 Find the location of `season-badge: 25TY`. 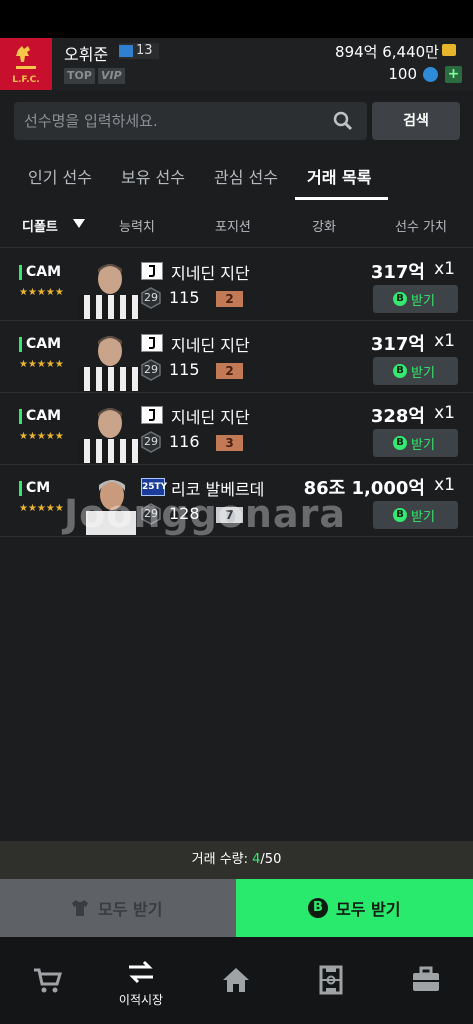

season-badge: 25TY is located at coordinates (154, 487).